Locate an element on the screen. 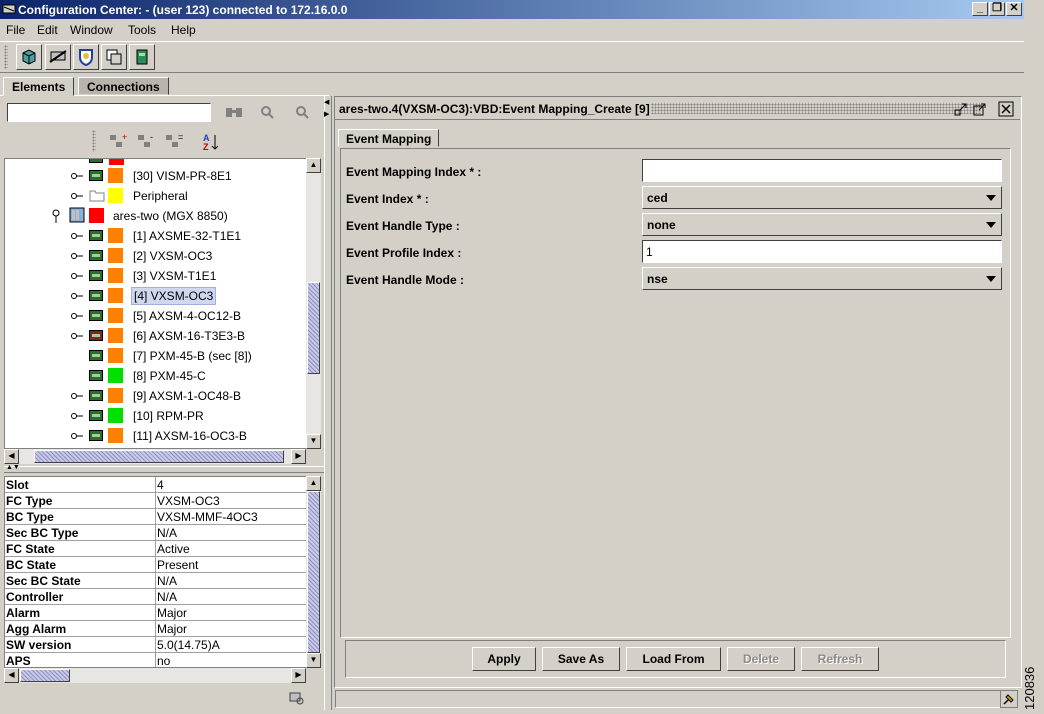 This screenshot has width=1044, height=714. properties-vertical-scrollbar: ▲ ▼ is located at coordinates (313, 572).